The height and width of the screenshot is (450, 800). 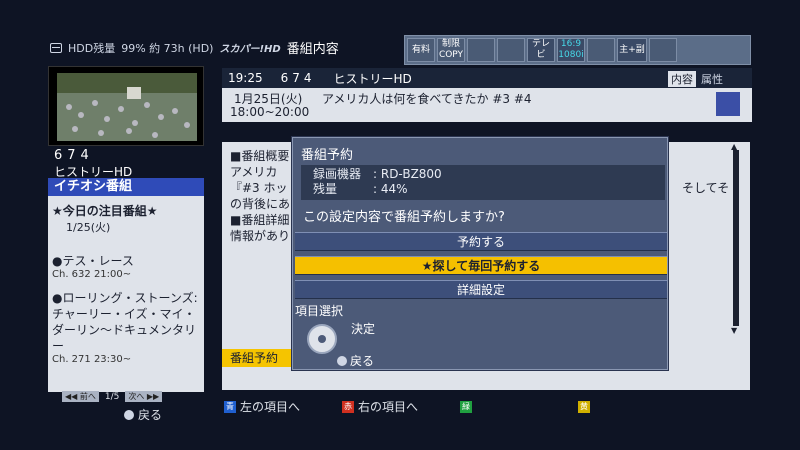 What do you see at coordinates (92, 359) in the screenshot?
I see `list-item-meta: Ch. 271 23:30~` at bounding box center [92, 359].